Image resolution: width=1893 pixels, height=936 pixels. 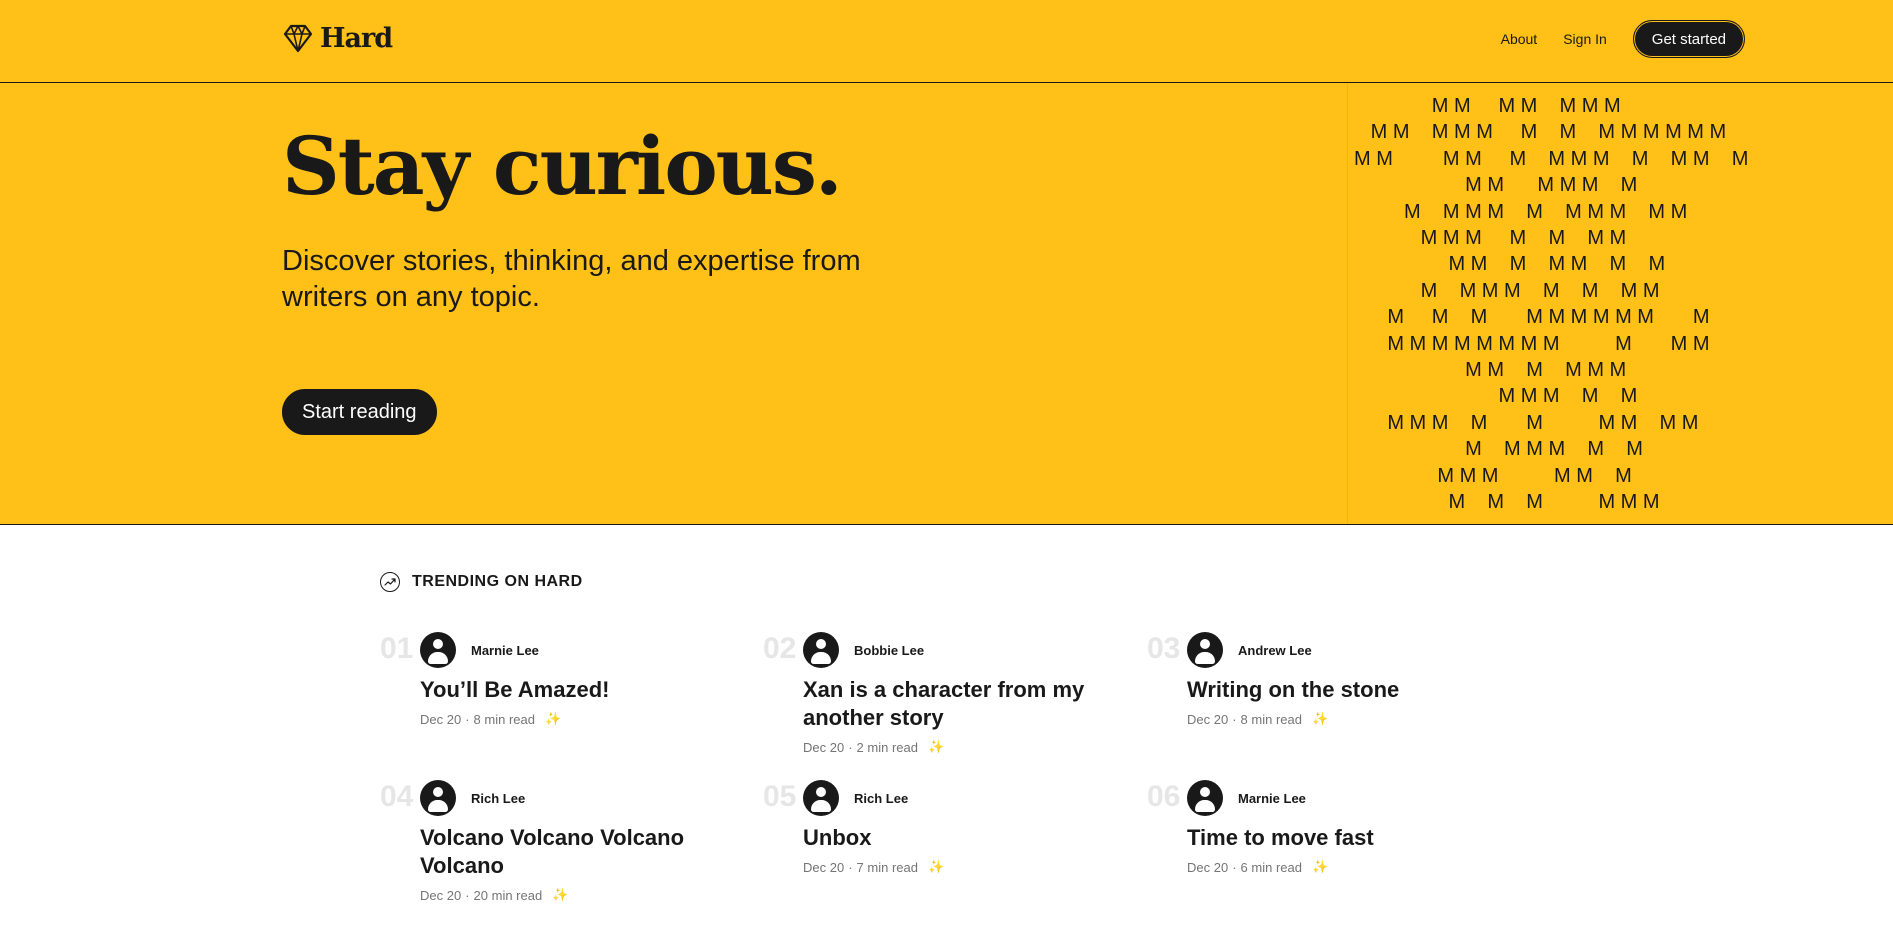 I want to click on post-meta: Dec 20 · 20 min read ✨, so click(x=585, y=895).